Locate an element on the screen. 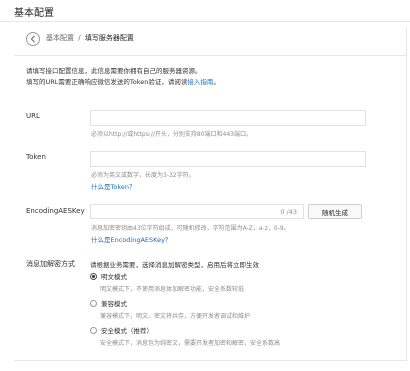 This screenshot has height=371, width=410. generate-random-button: 随机生成 is located at coordinates (335, 211).